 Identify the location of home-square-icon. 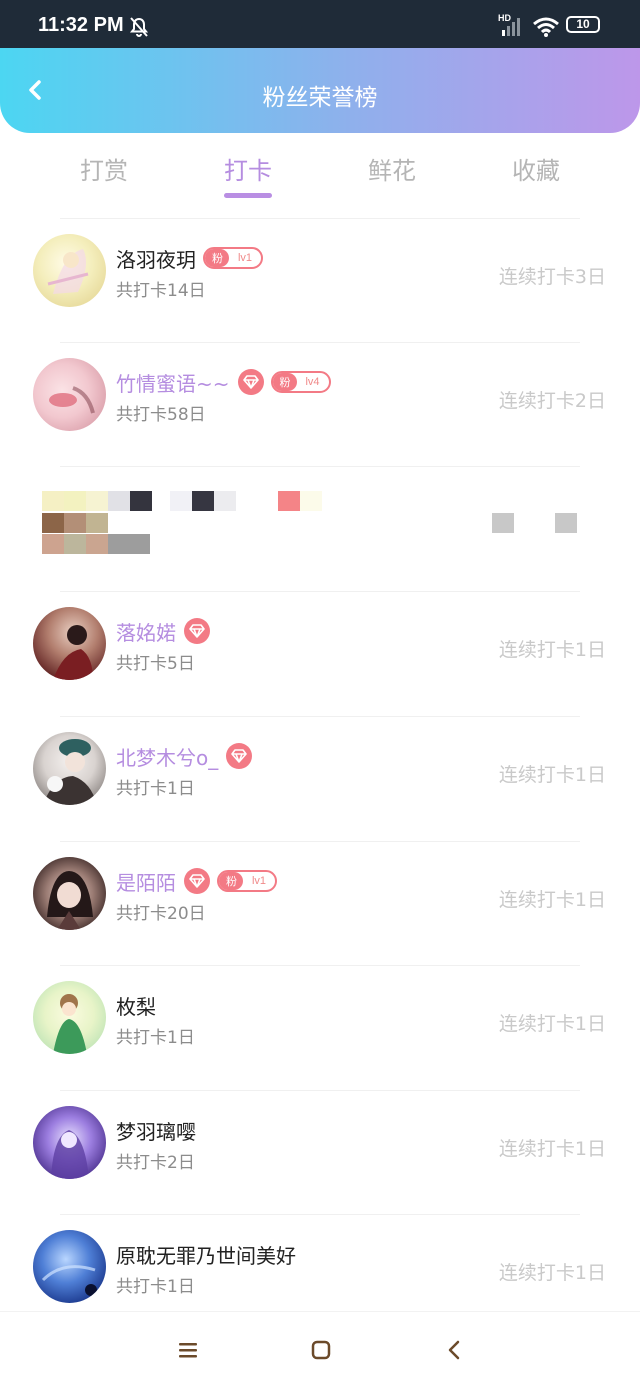
(321, 1350).